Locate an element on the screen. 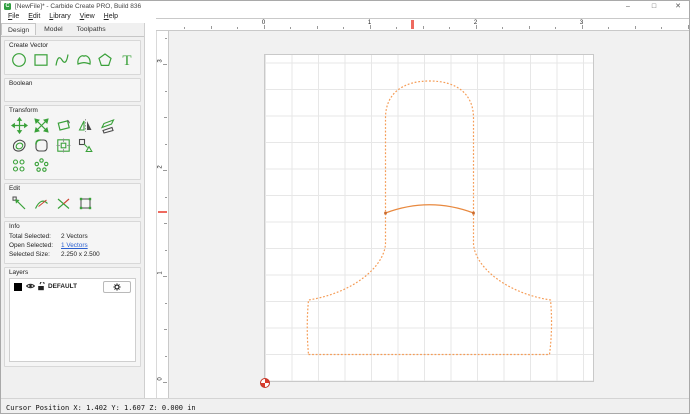 The width and height of the screenshot is (690, 414). layers-list: DEFAULT is located at coordinates (72, 320).